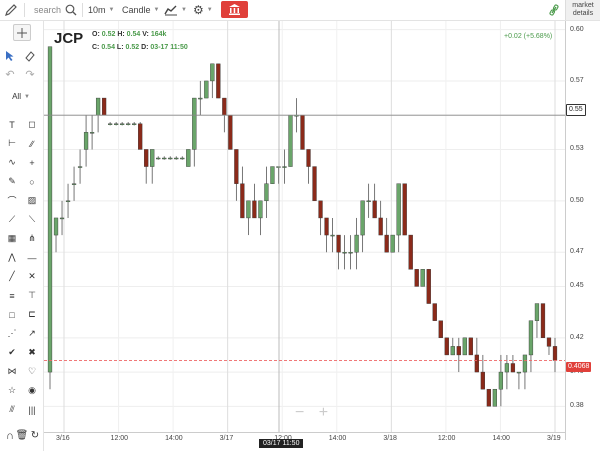 The height and width of the screenshot is (452, 600). I want to click on line-tool: —, so click(32, 257).